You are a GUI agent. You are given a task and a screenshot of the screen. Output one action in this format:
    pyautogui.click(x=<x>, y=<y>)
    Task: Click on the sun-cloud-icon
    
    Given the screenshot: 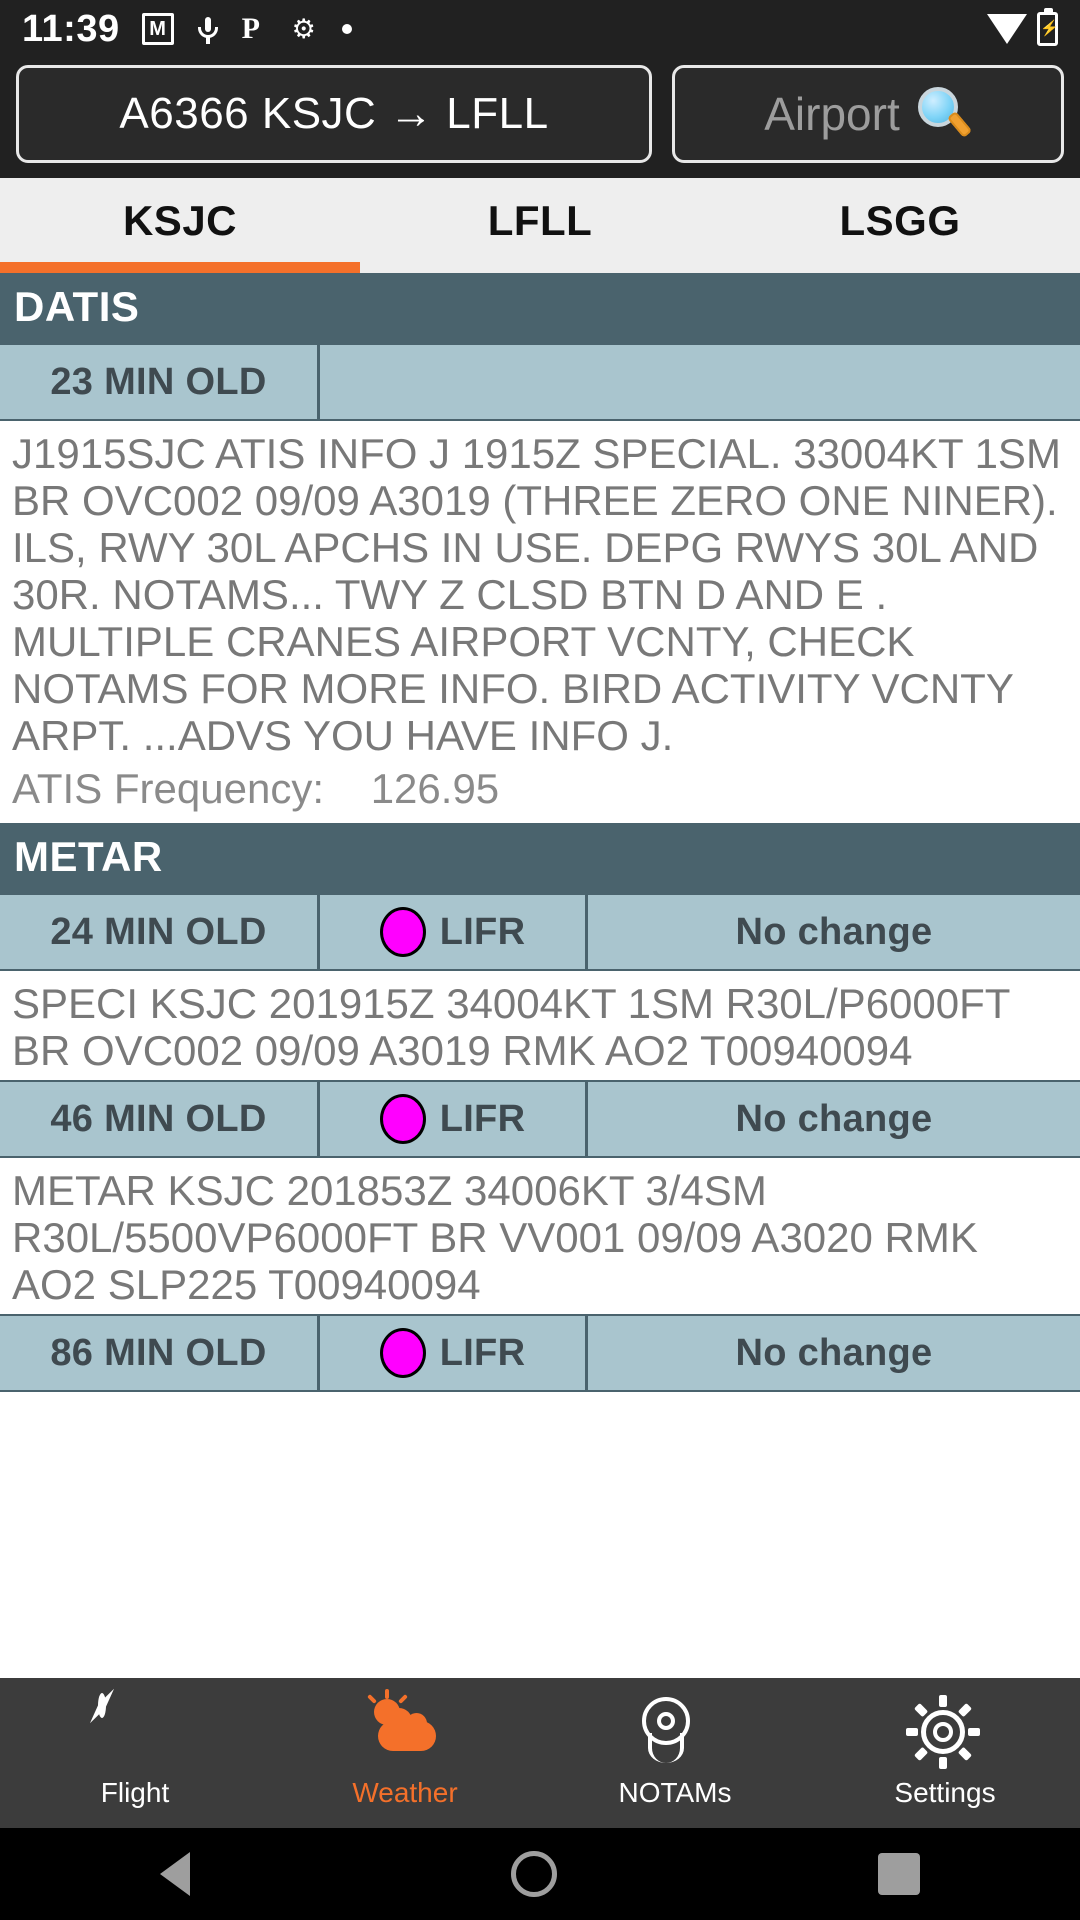 What is the action you would take?
    pyautogui.click(x=404, y=1730)
    